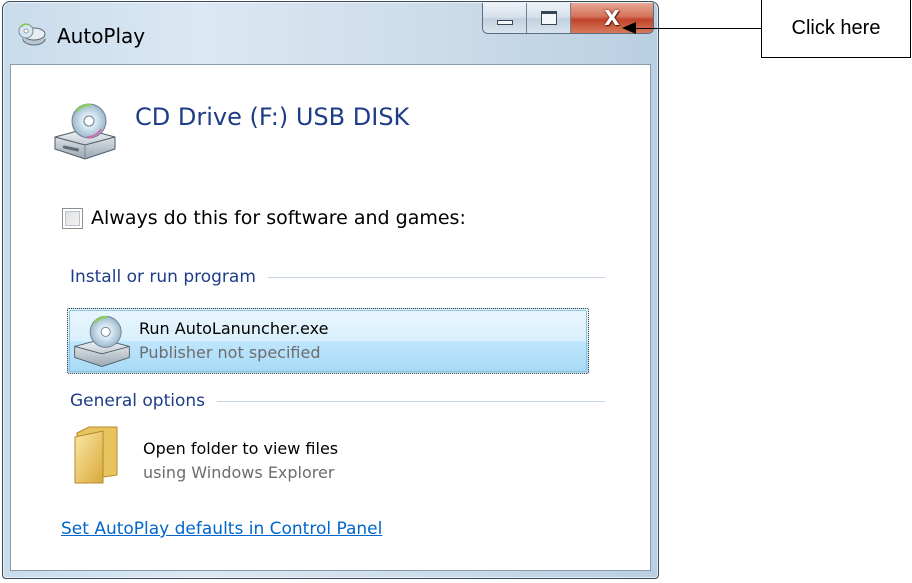 Image resolution: width=912 pixels, height=583 pixels. Describe the element at coordinates (328, 341) in the screenshot. I see `option-run-program` at that location.